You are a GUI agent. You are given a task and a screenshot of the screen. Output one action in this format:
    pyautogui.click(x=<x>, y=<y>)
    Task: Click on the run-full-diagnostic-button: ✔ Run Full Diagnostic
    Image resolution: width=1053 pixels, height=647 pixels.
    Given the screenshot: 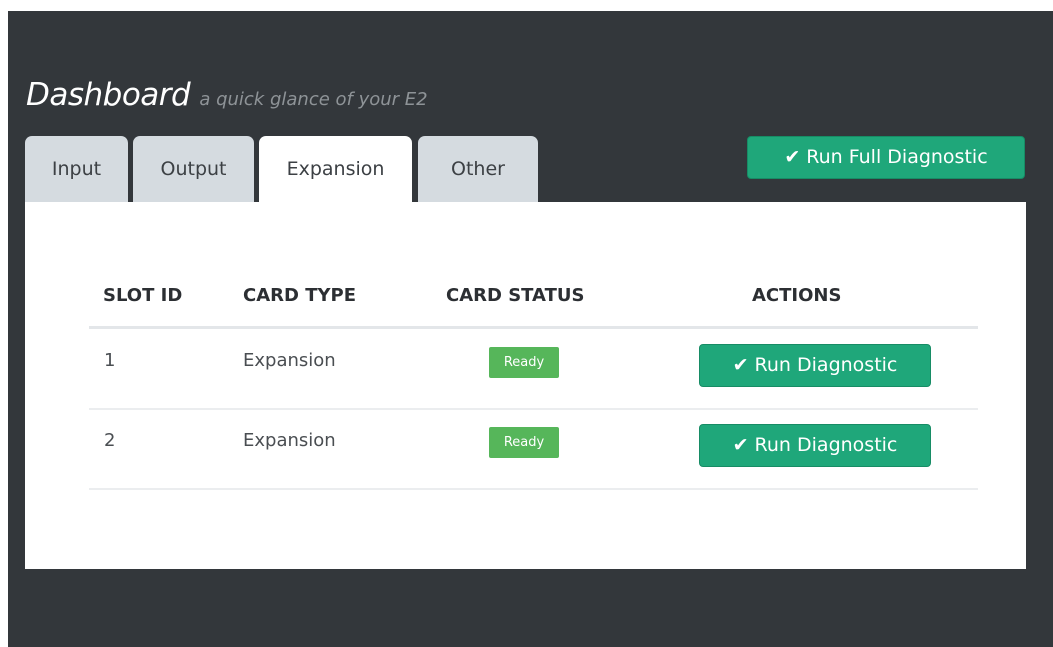 What is the action you would take?
    pyautogui.click(x=886, y=157)
    